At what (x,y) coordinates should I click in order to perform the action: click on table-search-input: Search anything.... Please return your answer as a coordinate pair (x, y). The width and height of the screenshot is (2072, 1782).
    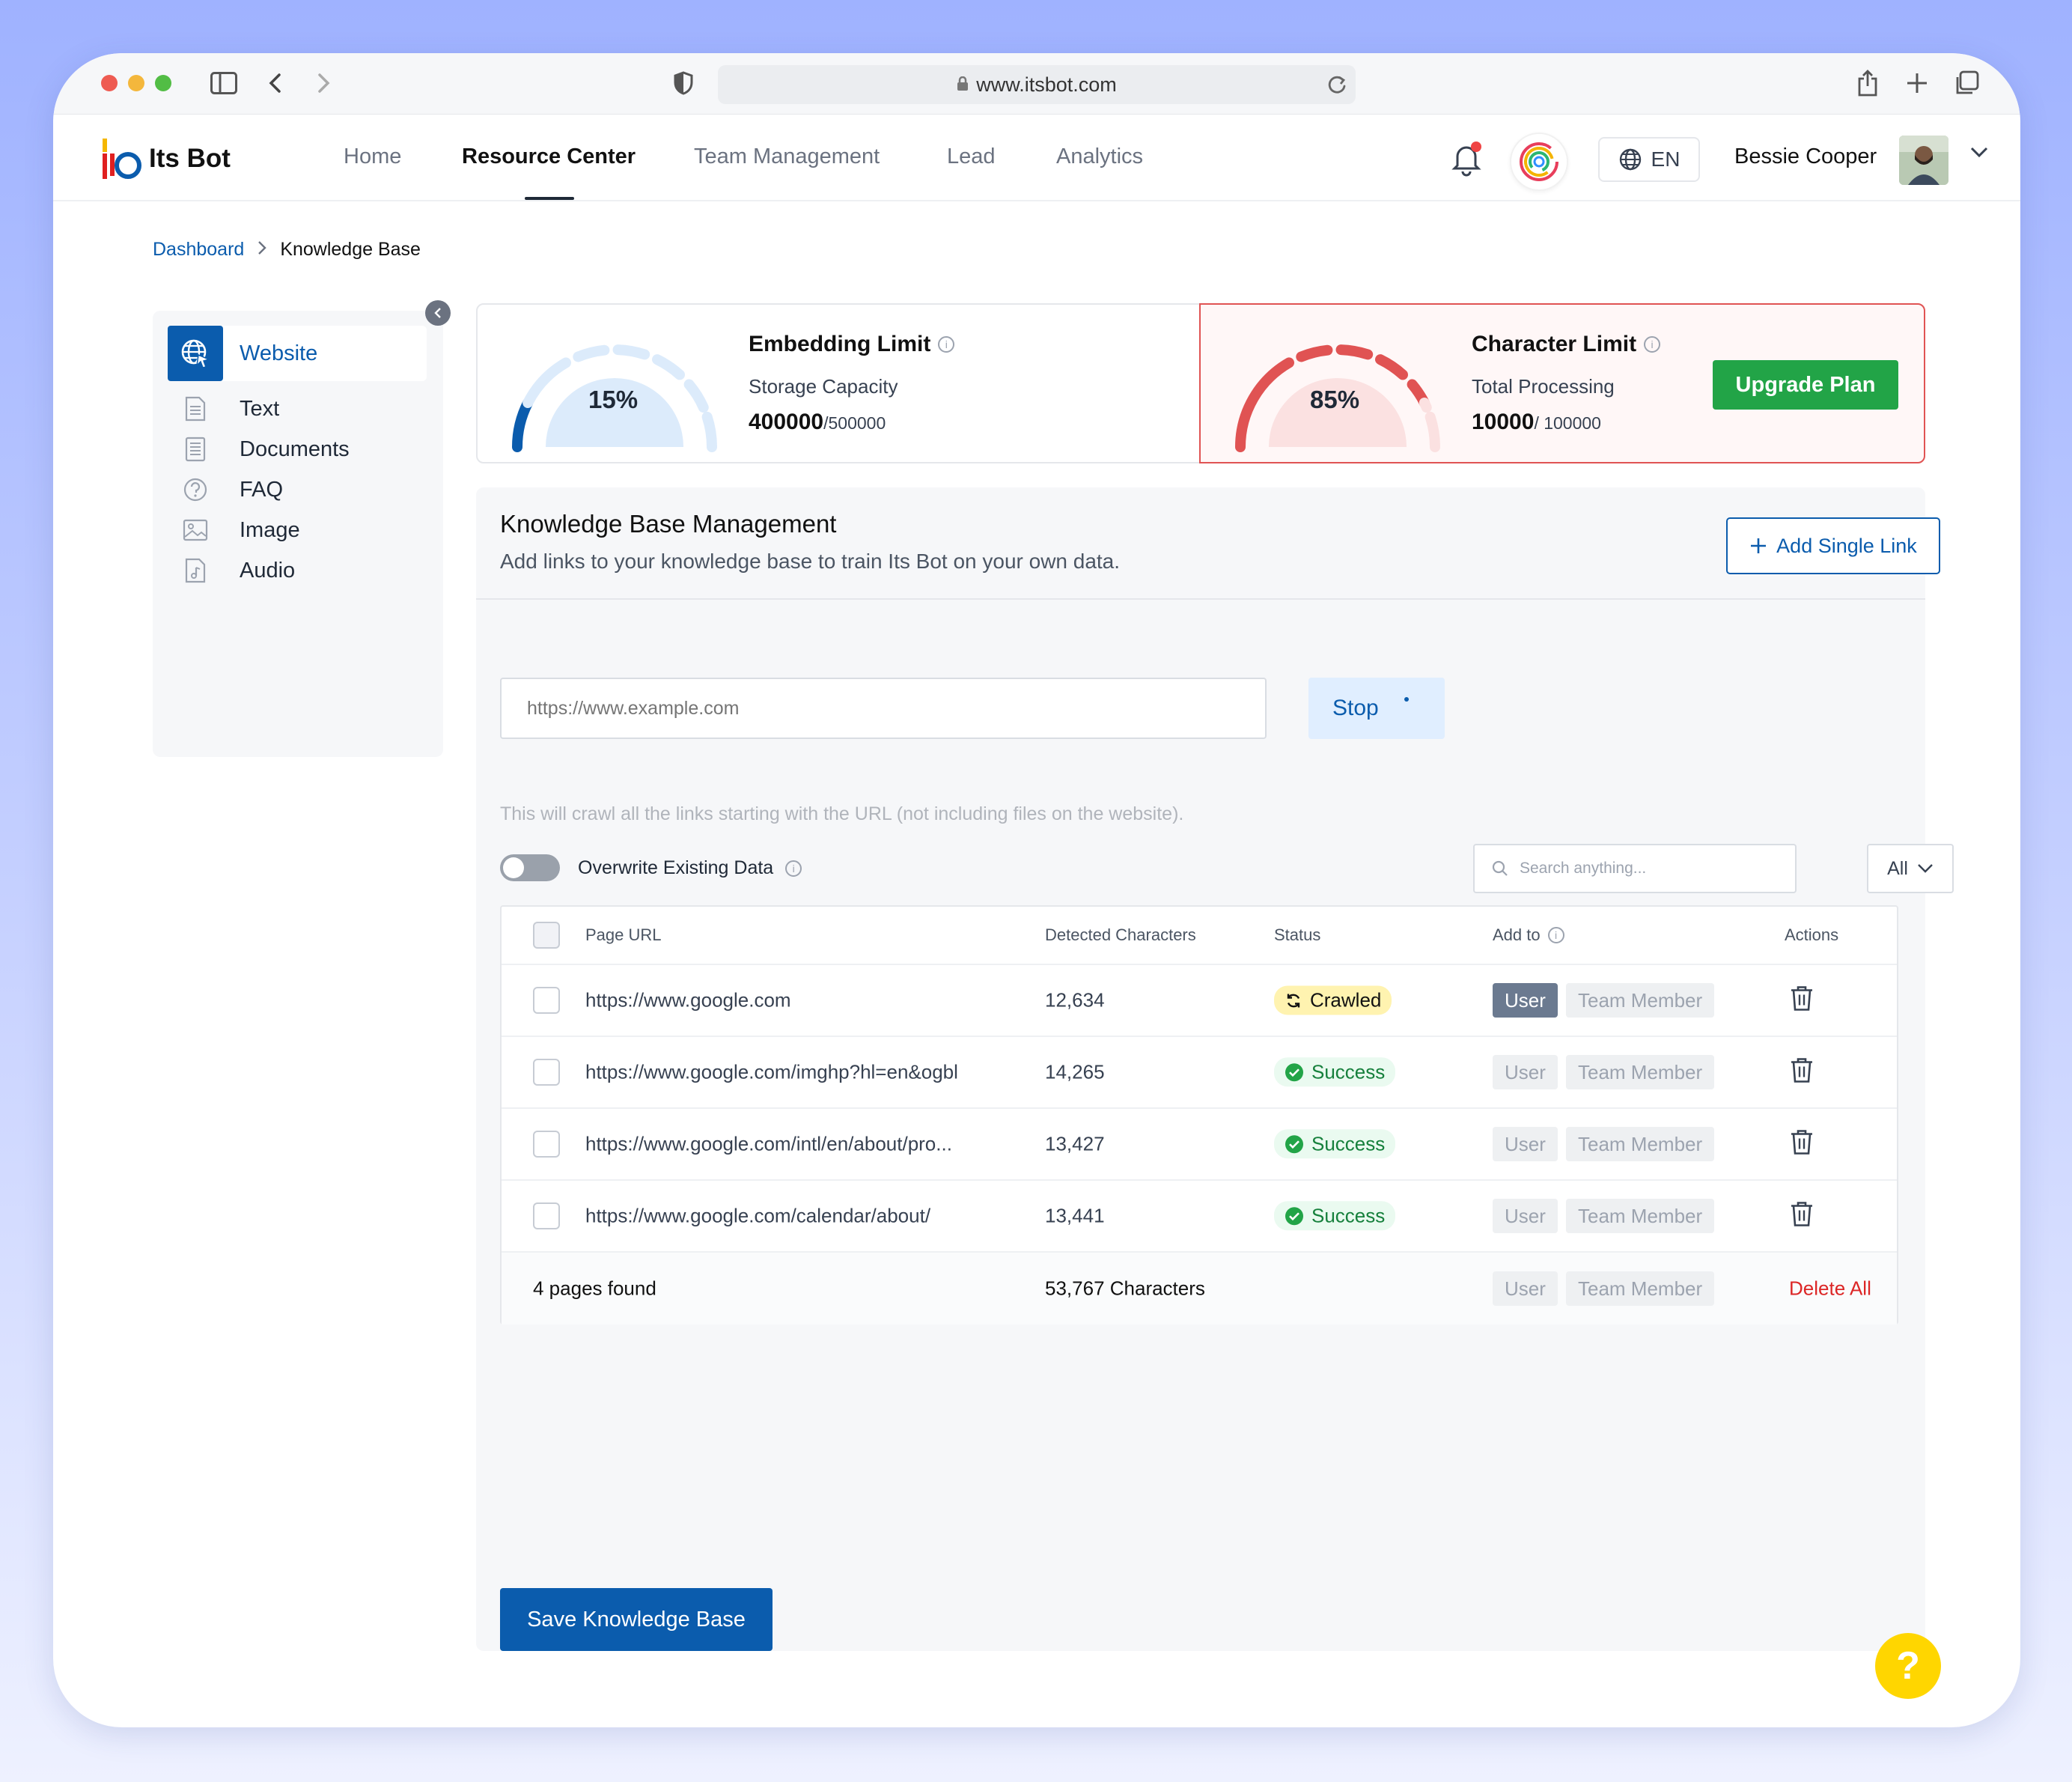
    Looking at the image, I should click on (1635, 868).